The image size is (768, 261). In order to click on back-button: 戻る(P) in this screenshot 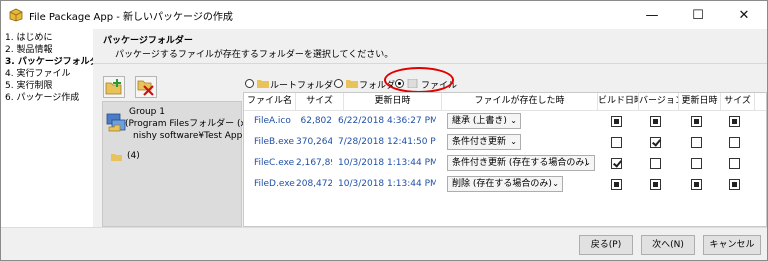, I will do `click(606, 245)`.